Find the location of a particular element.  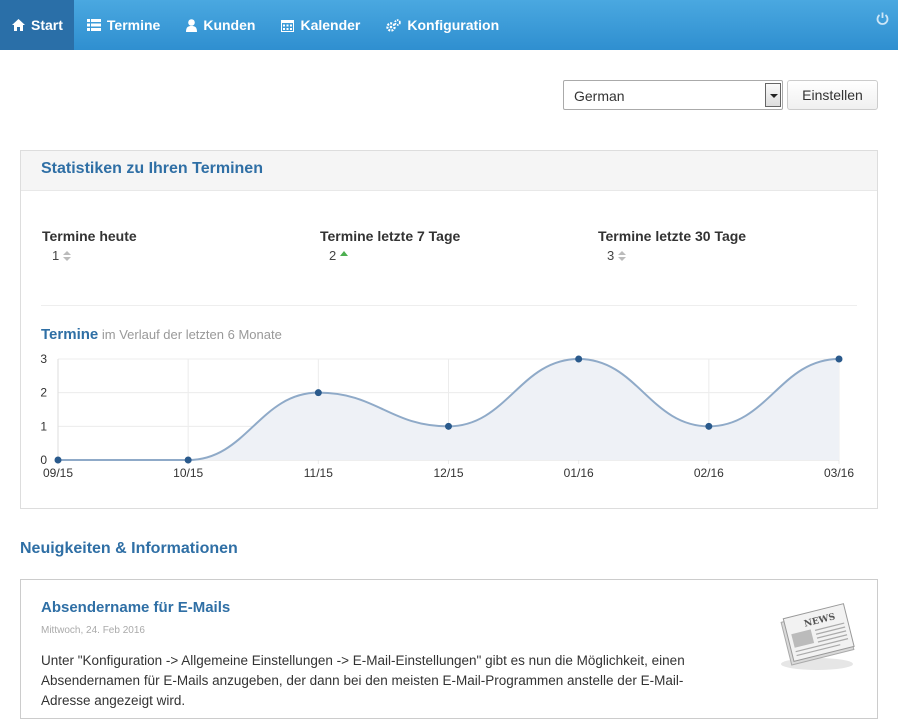

stat-7days-value: 2 is located at coordinates (339, 255).